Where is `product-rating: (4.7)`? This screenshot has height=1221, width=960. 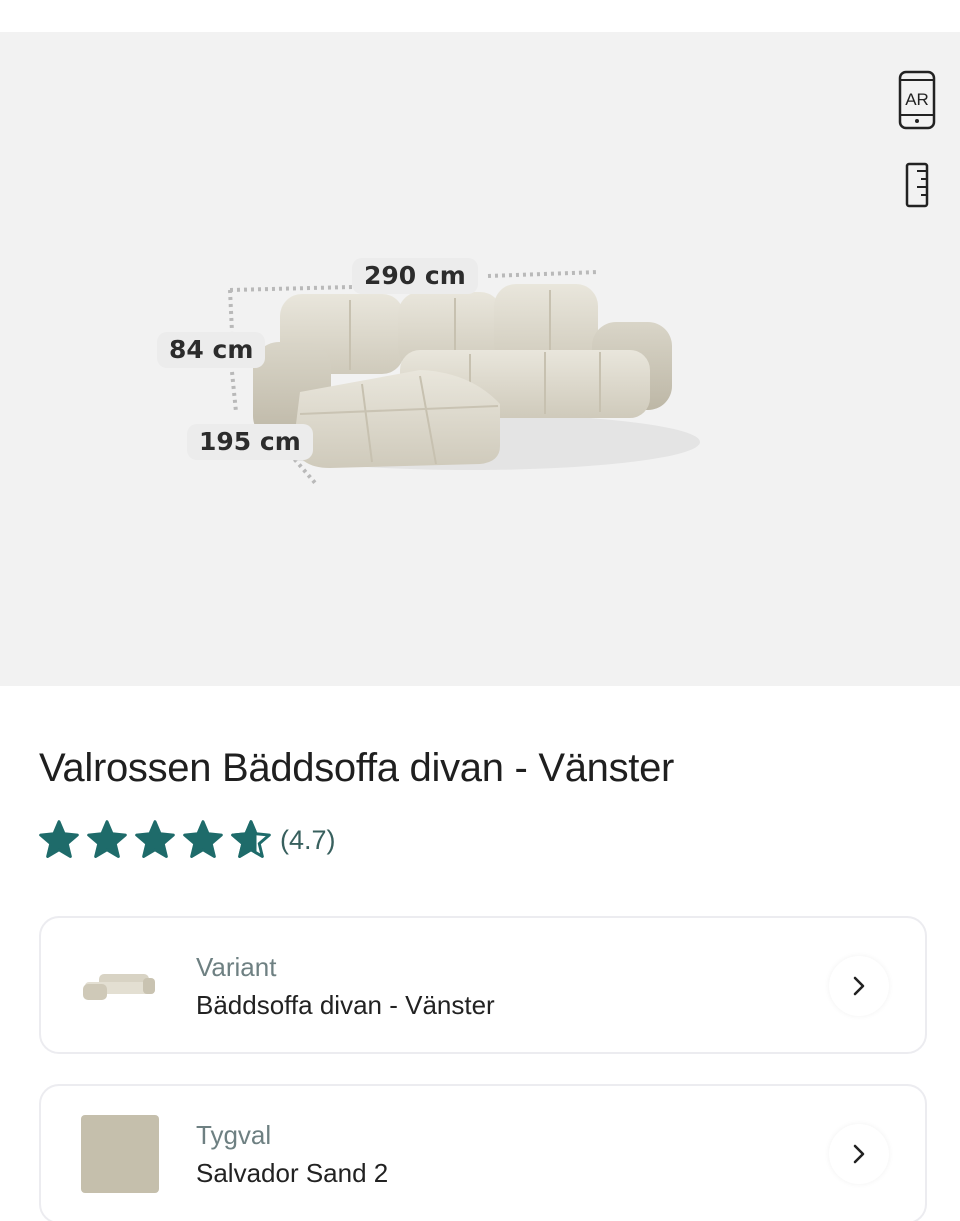 product-rating: (4.7) is located at coordinates (186, 840).